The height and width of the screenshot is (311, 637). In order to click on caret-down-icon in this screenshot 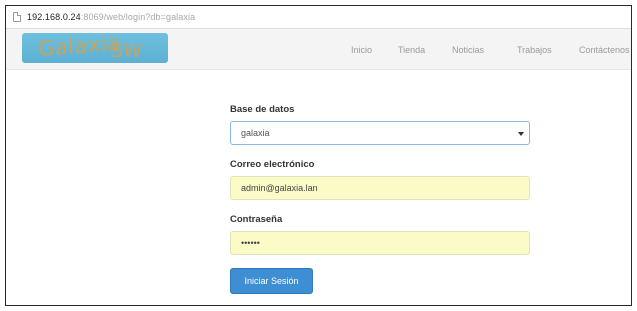, I will do `click(521, 134)`.